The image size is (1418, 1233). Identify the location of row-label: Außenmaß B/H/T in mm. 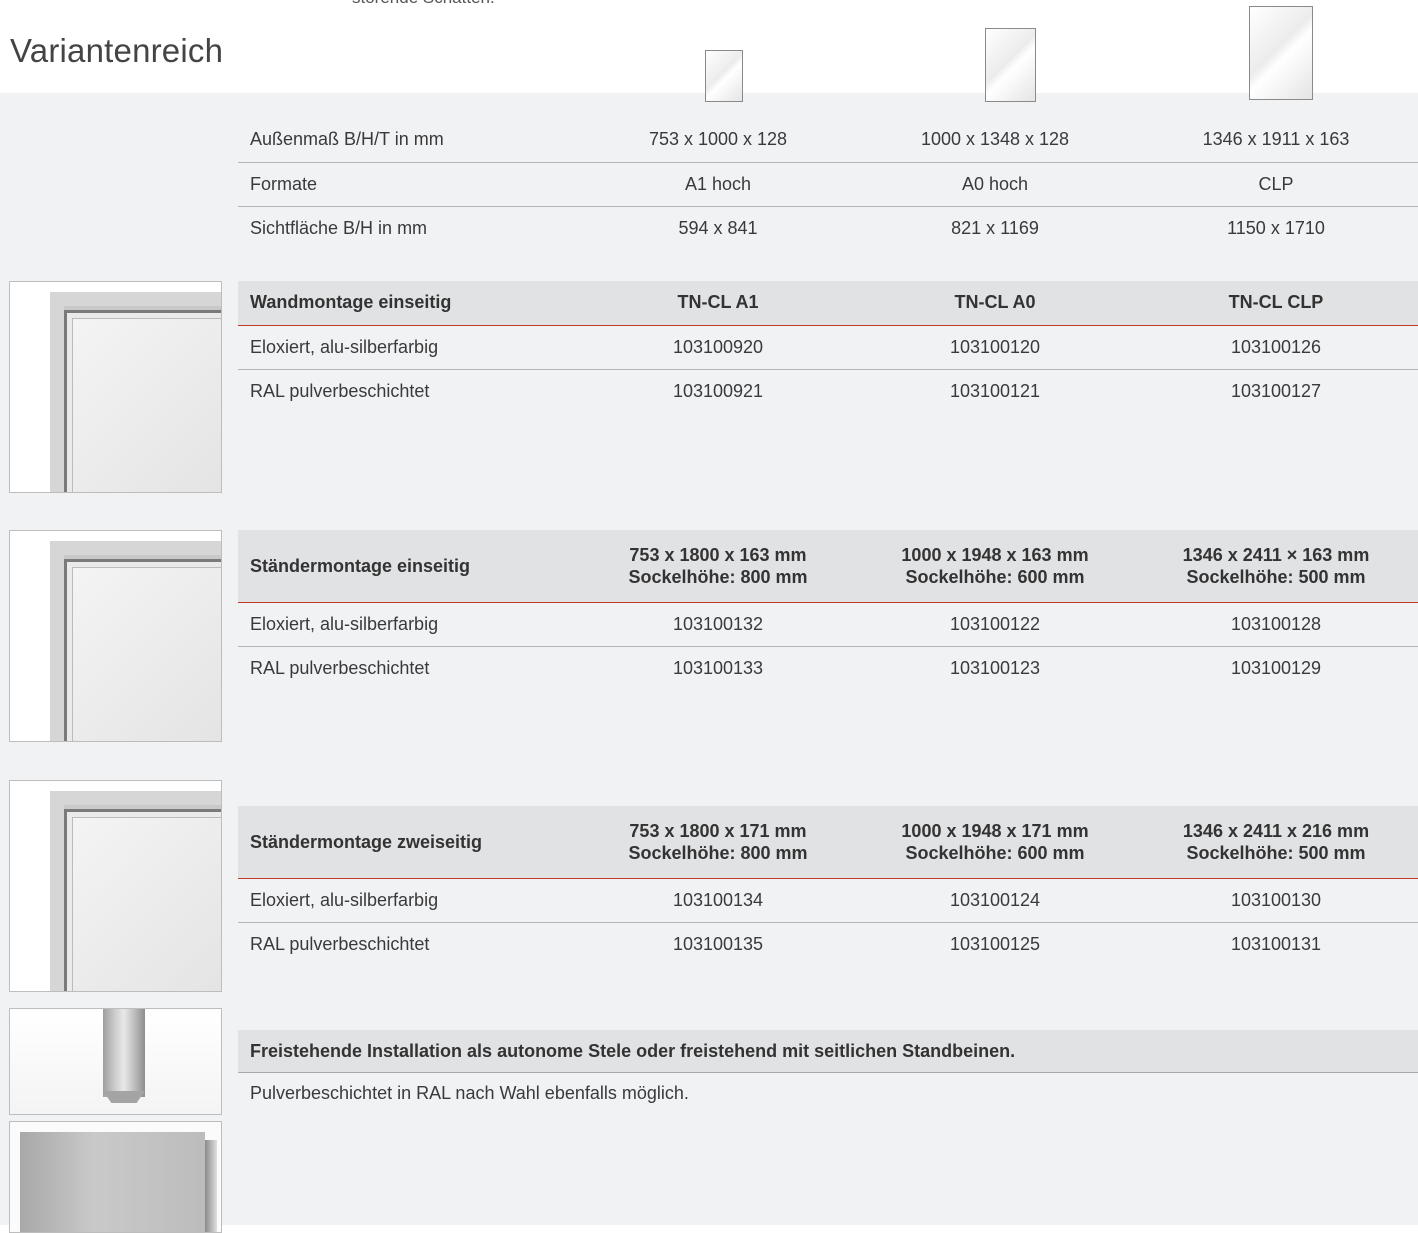
(347, 139).